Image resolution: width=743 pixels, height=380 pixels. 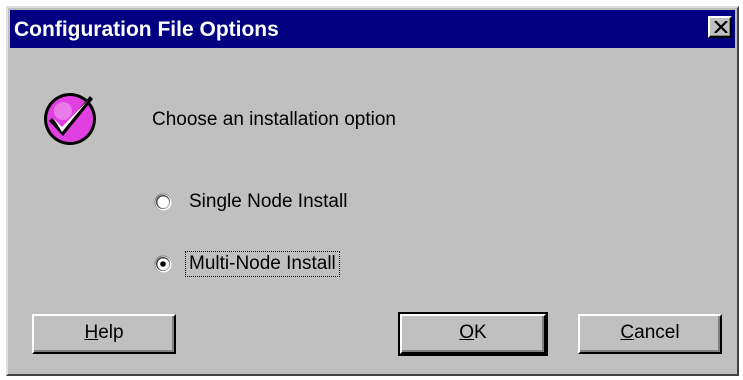 What do you see at coordinates (111, 332) in the screenshot?
I see `help-label-rest: elp` at bounding box center [111, 332].